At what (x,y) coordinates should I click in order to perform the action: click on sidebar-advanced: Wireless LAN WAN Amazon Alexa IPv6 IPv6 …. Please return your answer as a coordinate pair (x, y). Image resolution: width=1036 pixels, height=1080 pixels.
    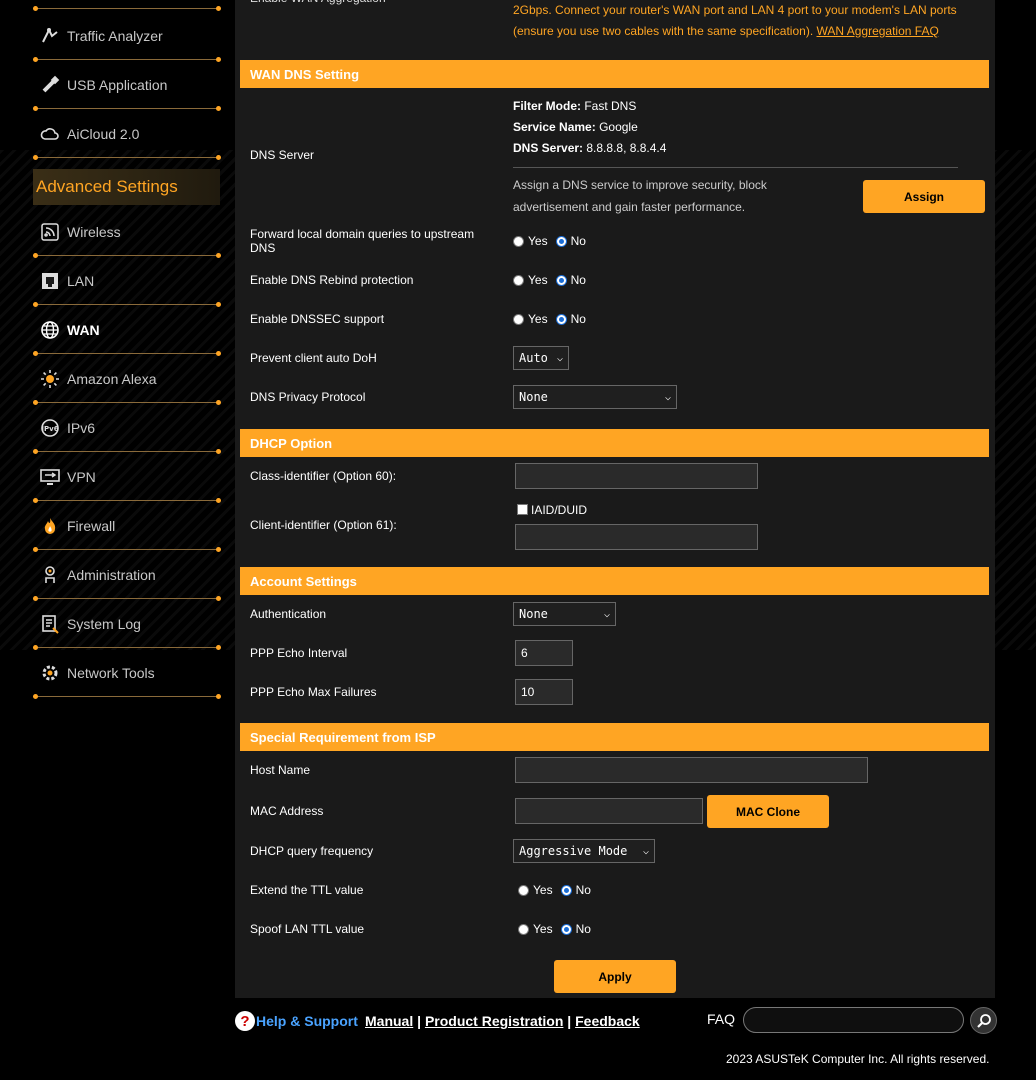
    Looking at the image, I should click on (127, 453).